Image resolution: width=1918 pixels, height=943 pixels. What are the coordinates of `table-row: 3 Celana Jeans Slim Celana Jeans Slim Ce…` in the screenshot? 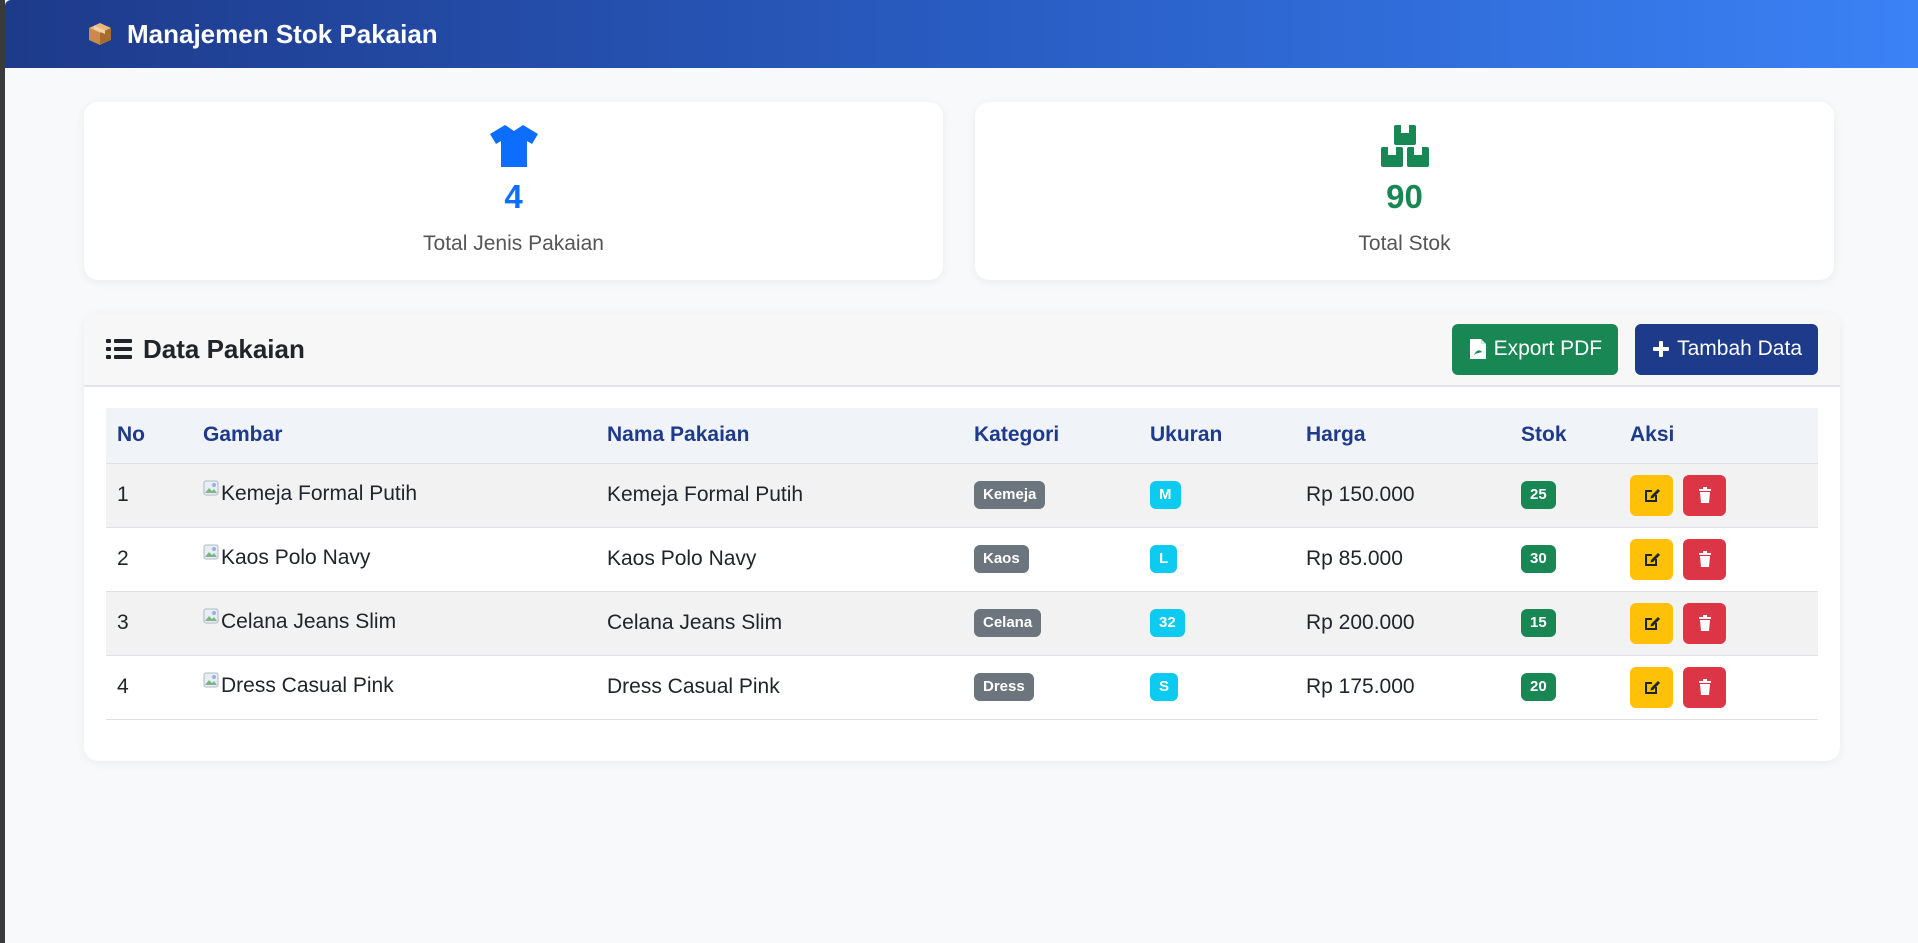 It's located at (962, 623).